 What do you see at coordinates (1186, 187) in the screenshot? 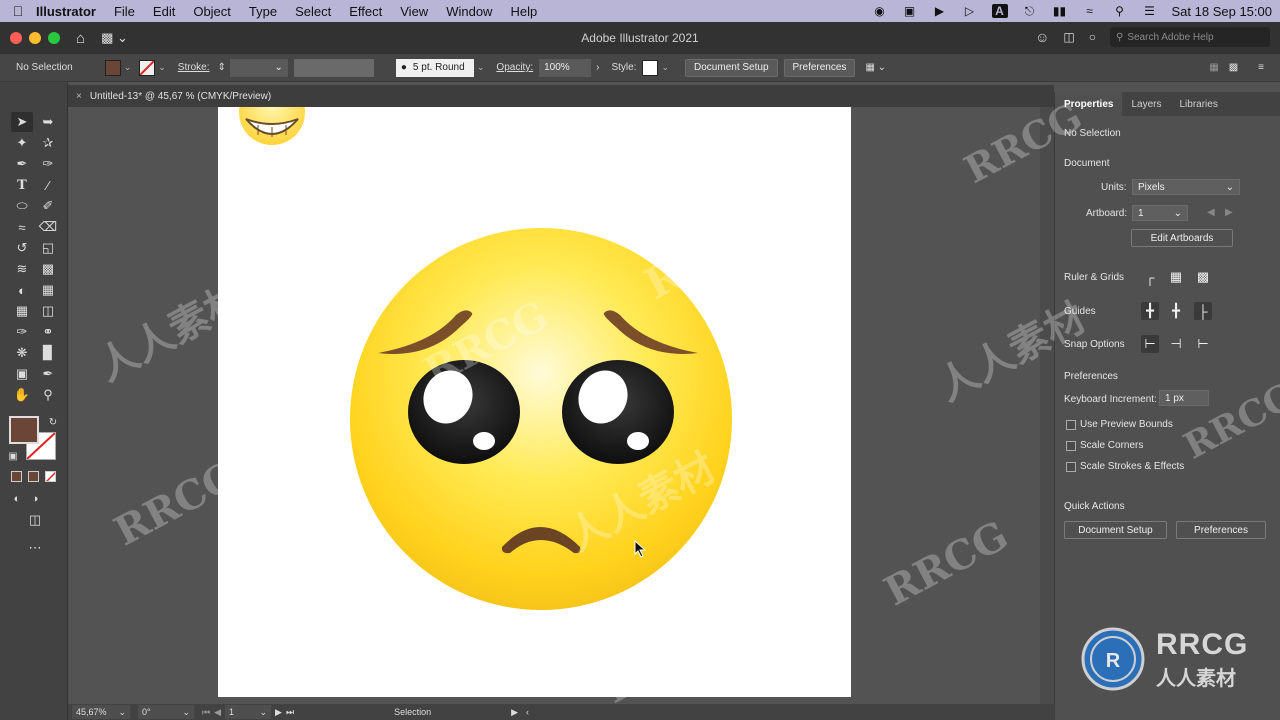
I see `units-select: Pixels ⌄` at bounding box center [1186, 187].